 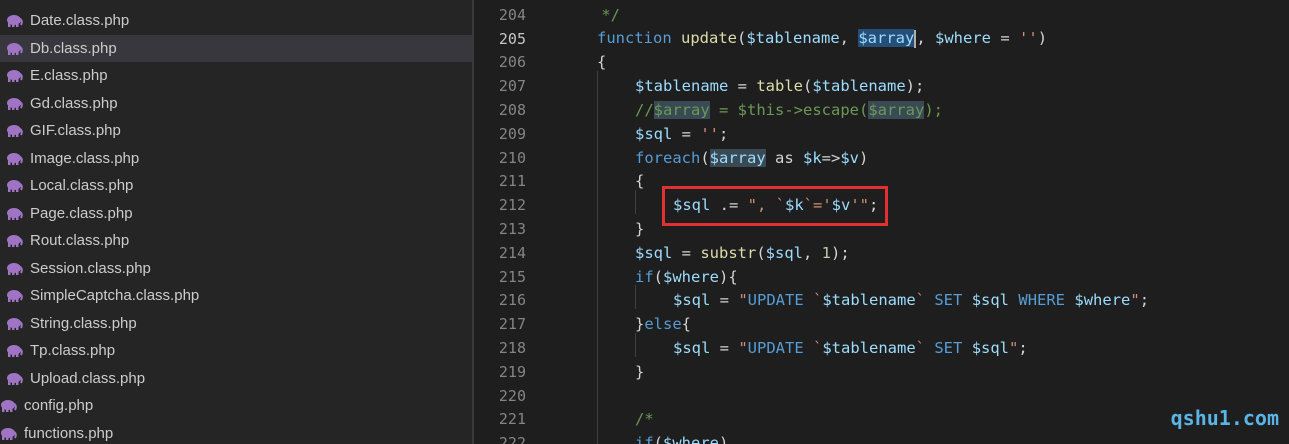 What do you see at coordinates (512, 205) in the screenshot?
I see `line-number: 212` at bounding box center [512, 205].